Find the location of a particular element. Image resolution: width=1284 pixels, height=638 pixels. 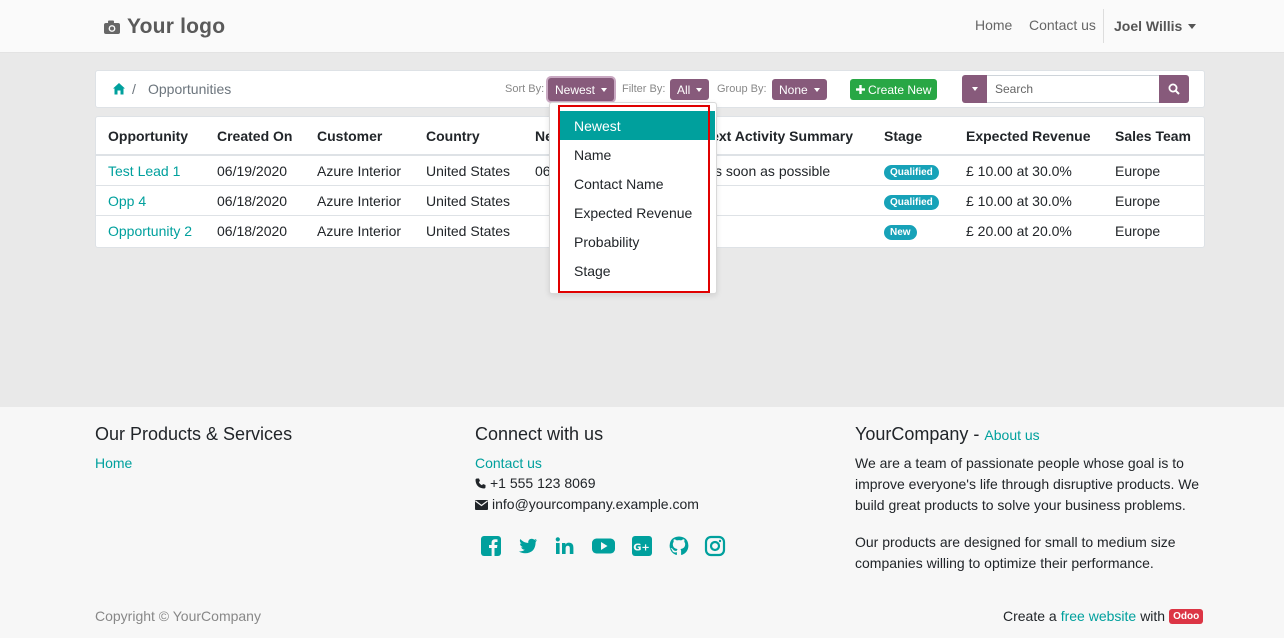

activity-summary-cell: s soon as possible is located at coordinates (773, 171).